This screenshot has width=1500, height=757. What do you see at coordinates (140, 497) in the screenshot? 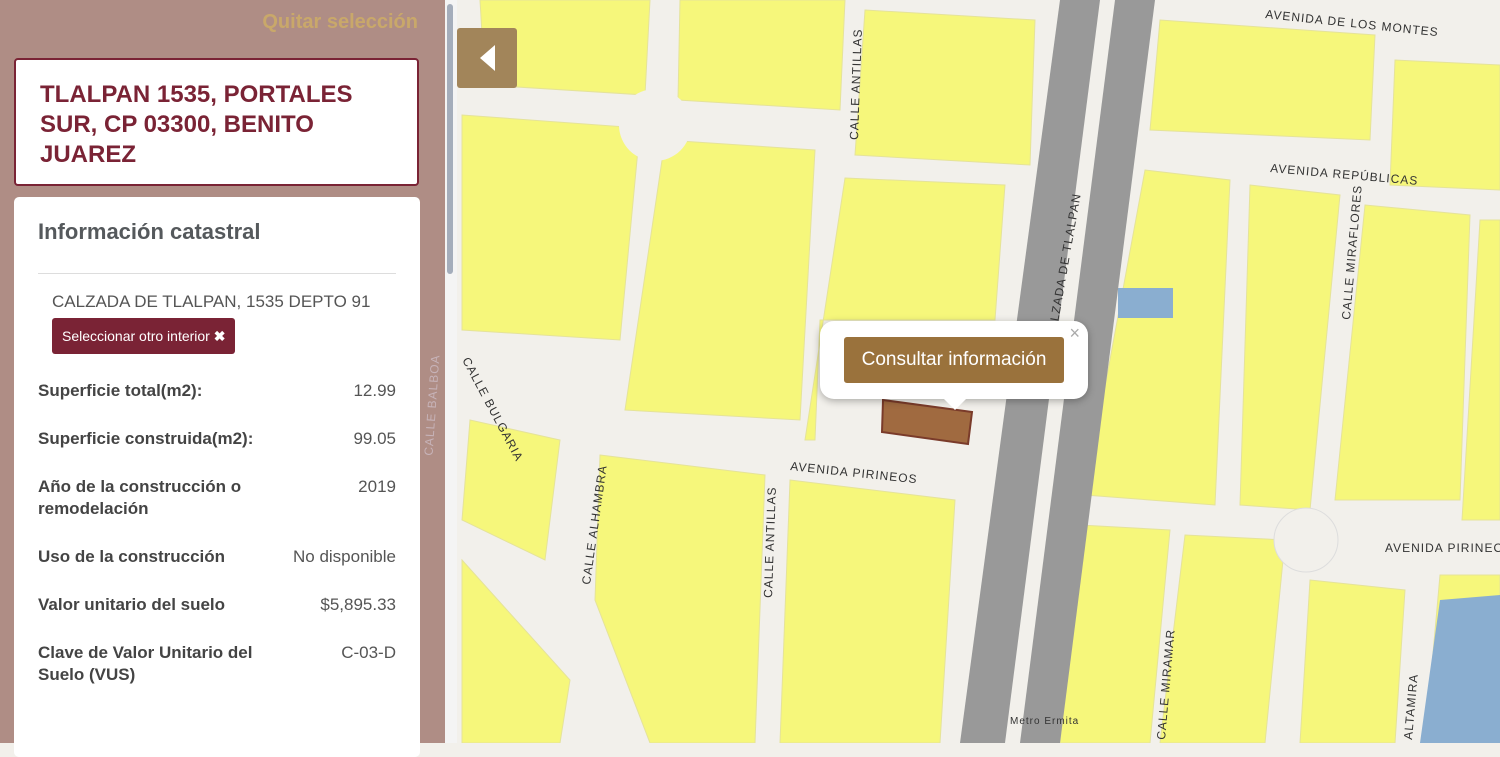
I see `info-label: Año de la construcción o remodelación` at bounding box center [140, 497].